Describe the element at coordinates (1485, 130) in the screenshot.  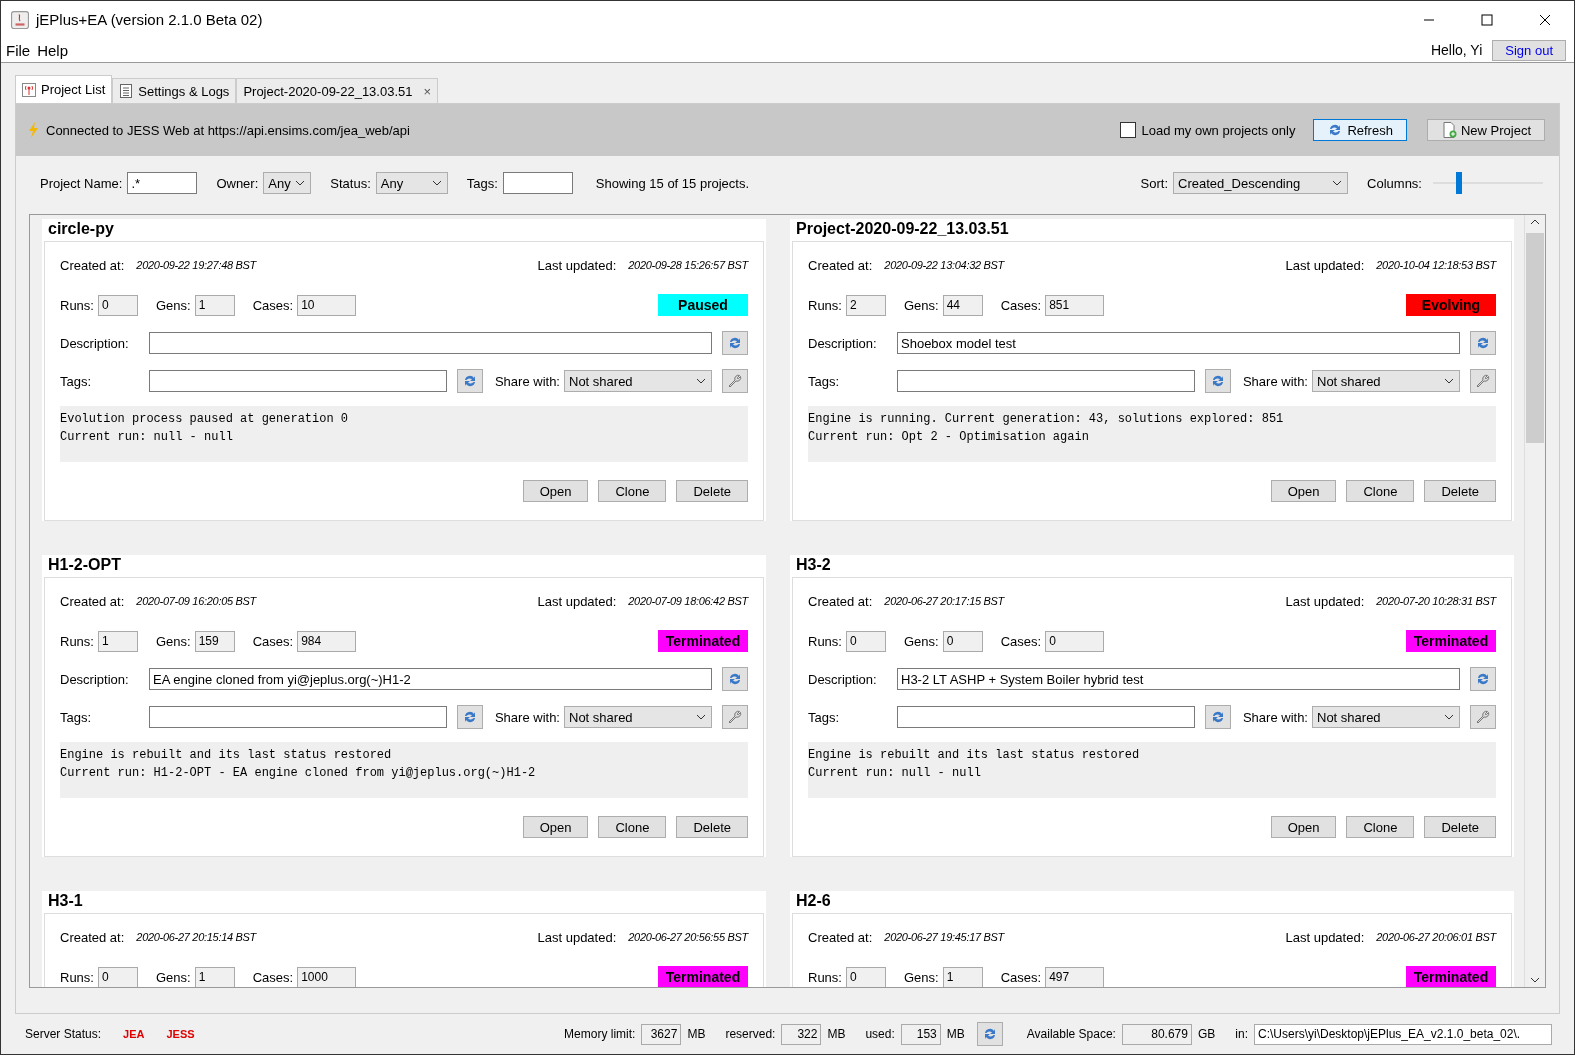
I see `new-project-button: New Project` at that location.